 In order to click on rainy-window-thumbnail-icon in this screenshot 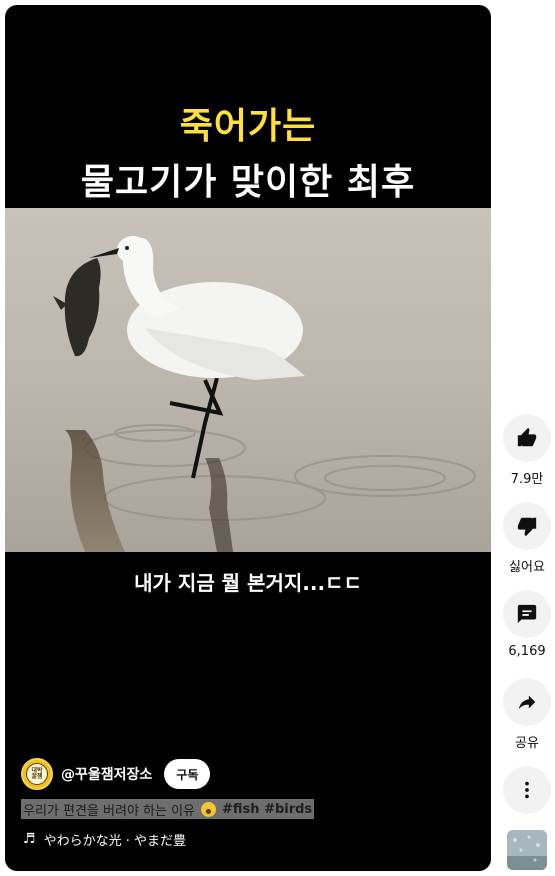, I will do `click(527, 850)`.